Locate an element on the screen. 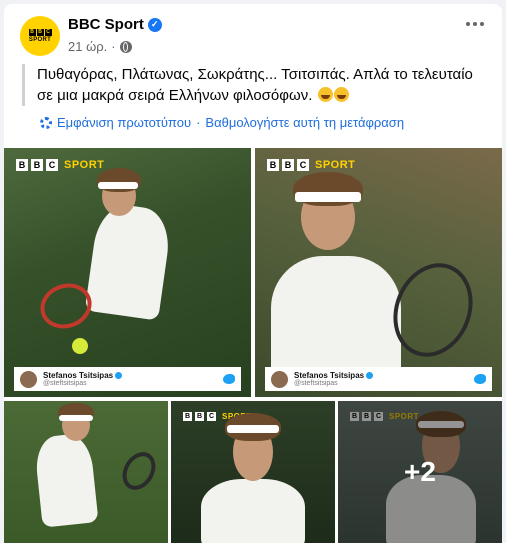 The height and width of the screenshot is (543, 506). post-time: 21 ώρ. is located at coordinates (87, 46).